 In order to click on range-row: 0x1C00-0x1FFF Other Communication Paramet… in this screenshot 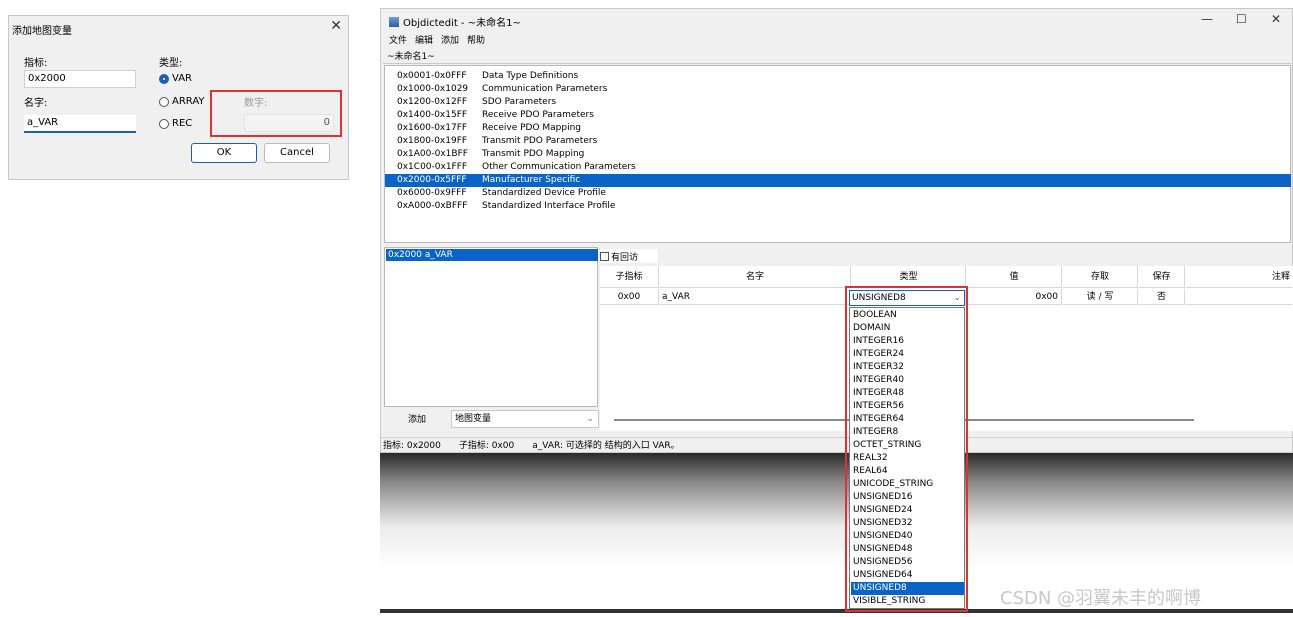, I will do `click(838, 167)`.